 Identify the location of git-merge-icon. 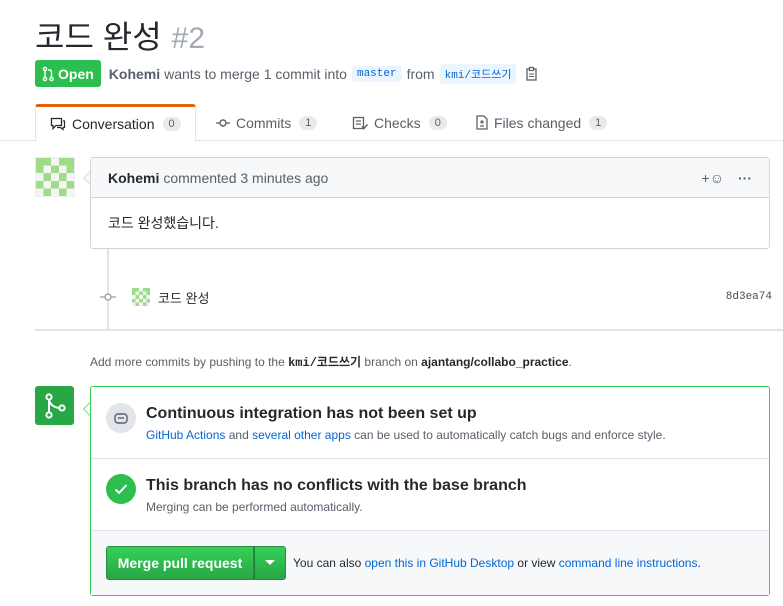
(55, 405).